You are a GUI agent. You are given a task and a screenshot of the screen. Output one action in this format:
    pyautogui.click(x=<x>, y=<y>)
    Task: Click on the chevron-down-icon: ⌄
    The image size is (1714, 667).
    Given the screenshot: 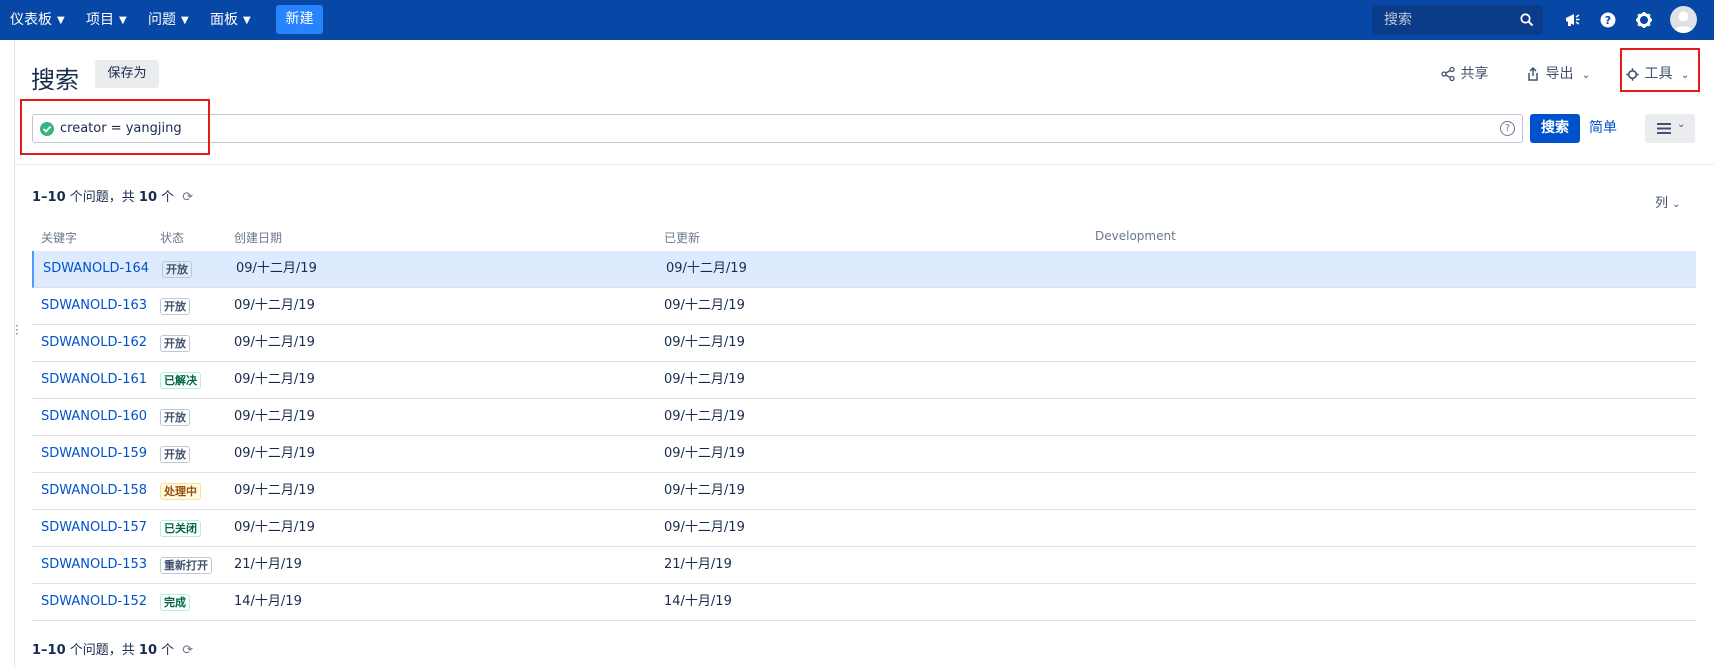 What is the action you would take?
    pyautogui.click(x=1586, y=75)
    